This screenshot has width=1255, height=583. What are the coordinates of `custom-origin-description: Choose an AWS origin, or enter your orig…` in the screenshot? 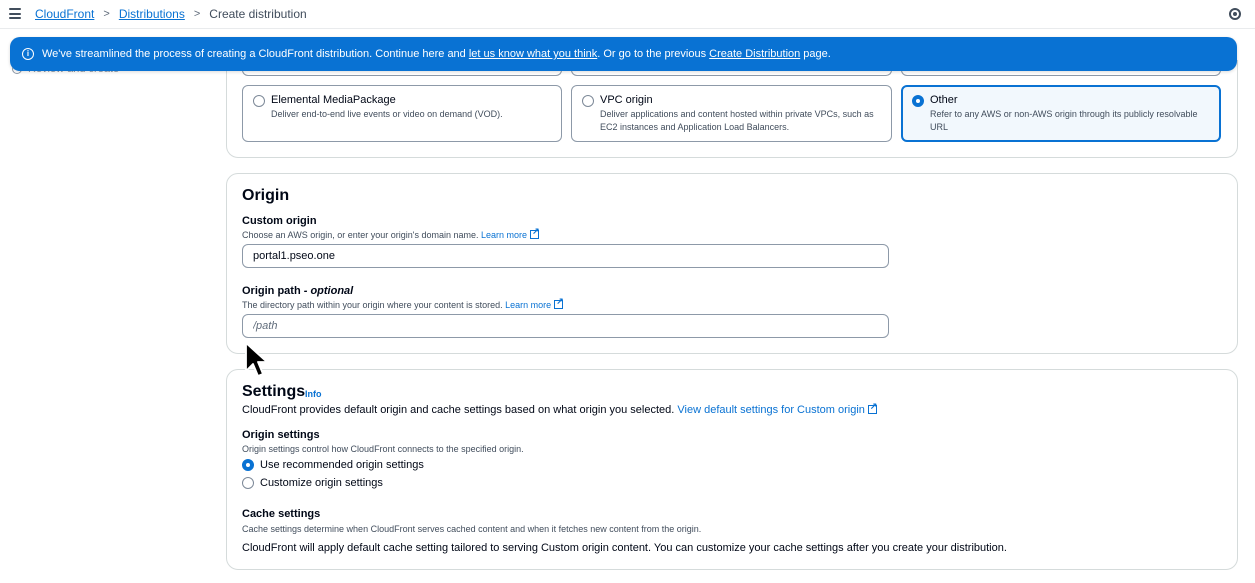 It's located at (391, 233).